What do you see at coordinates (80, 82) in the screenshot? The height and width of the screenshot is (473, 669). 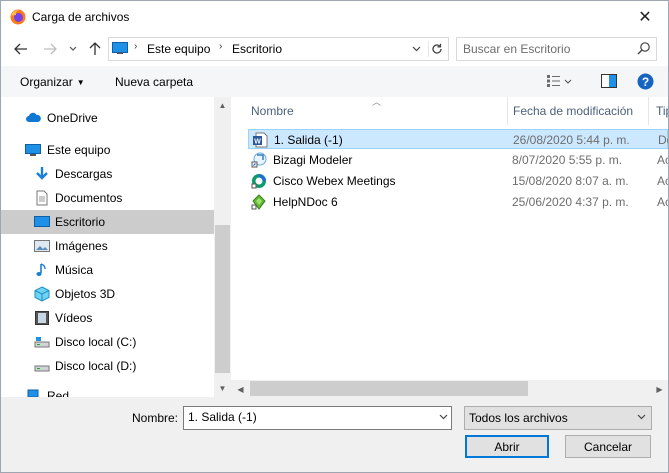 I see `caret-down-icon: ▼` at bounding box center [80, 82].